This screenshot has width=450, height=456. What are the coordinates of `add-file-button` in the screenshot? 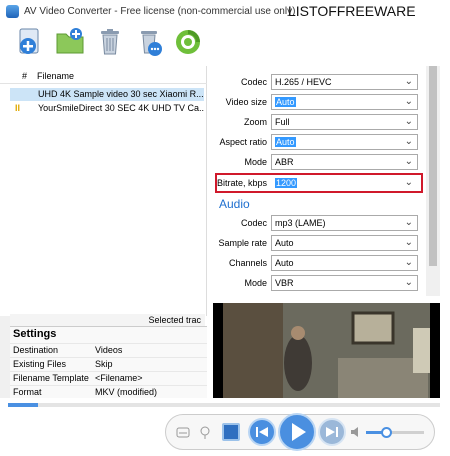 It's located at (30, 42).